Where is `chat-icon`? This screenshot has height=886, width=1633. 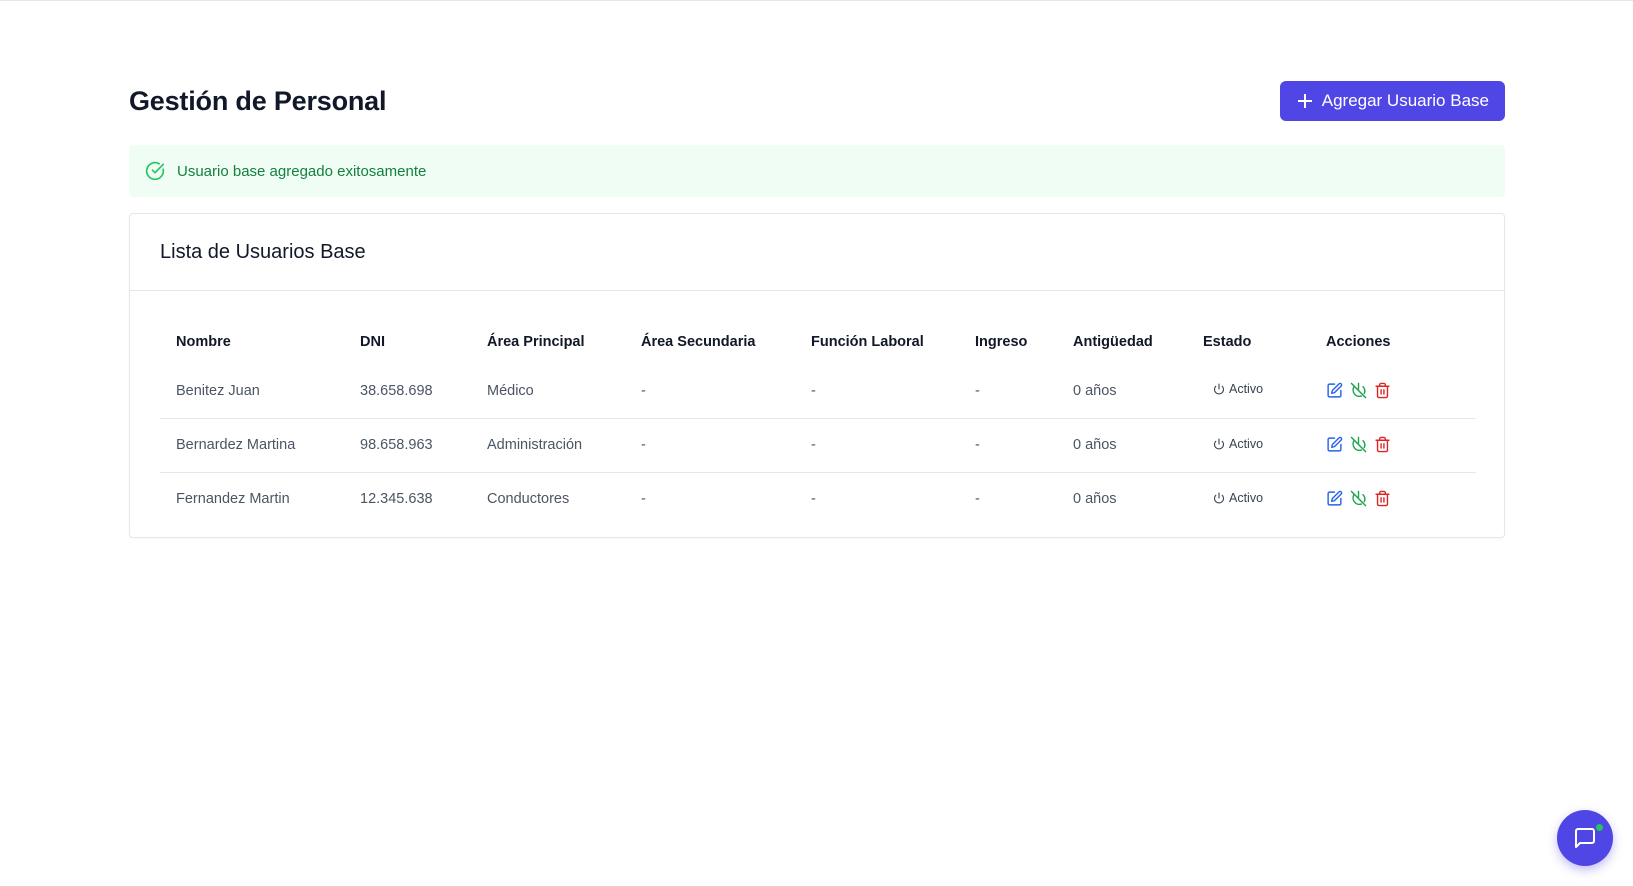
chat-icon is located at coordinates (1585, 838).